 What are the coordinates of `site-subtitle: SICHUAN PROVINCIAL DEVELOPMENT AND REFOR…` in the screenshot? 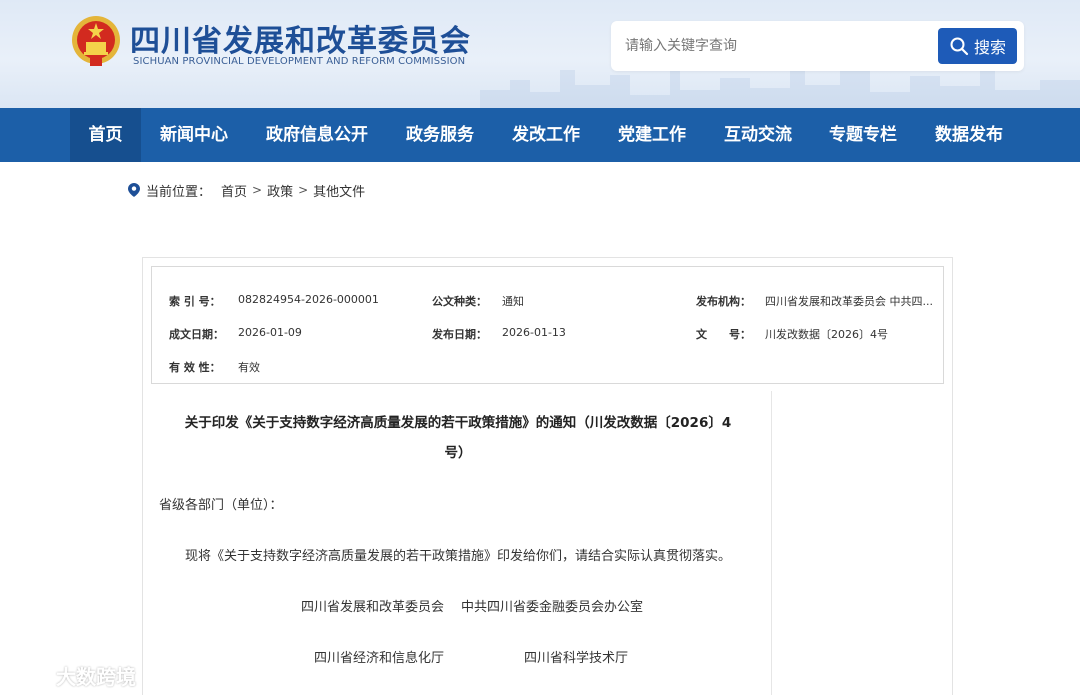 It's located at (299, 61).